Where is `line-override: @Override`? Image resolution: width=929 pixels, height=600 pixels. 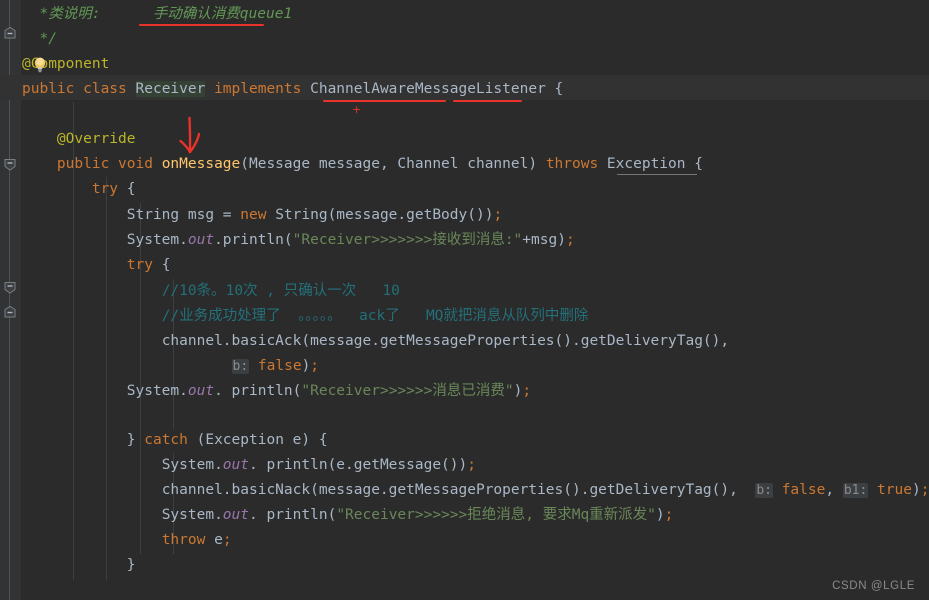
line-override: @Override is located at coordinates (79, 139).